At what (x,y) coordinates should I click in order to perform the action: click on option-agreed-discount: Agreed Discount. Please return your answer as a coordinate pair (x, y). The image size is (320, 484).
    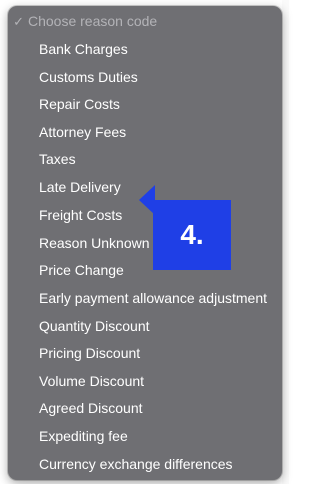
    Looking at the image, I should click on (145, 408).